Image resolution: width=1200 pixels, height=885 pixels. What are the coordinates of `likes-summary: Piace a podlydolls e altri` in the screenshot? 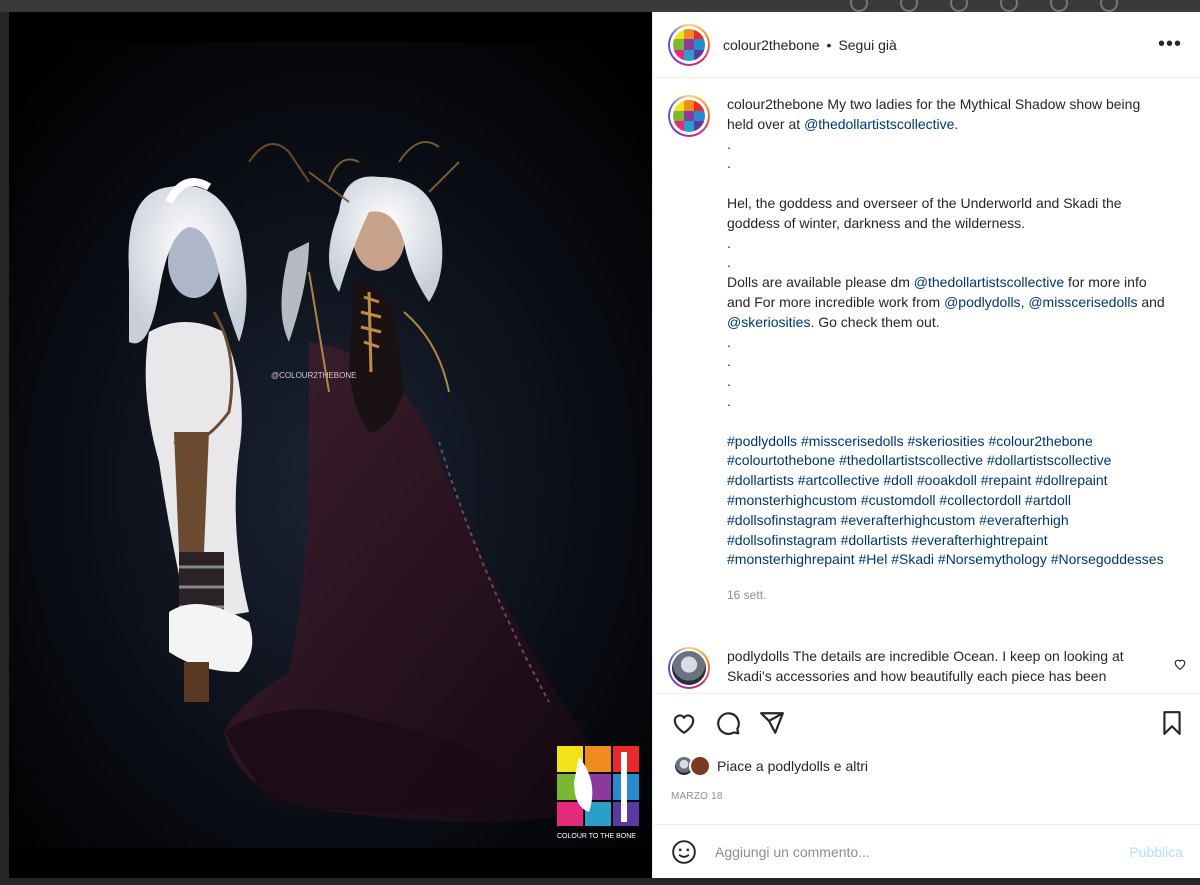 It's located at (770, 766).